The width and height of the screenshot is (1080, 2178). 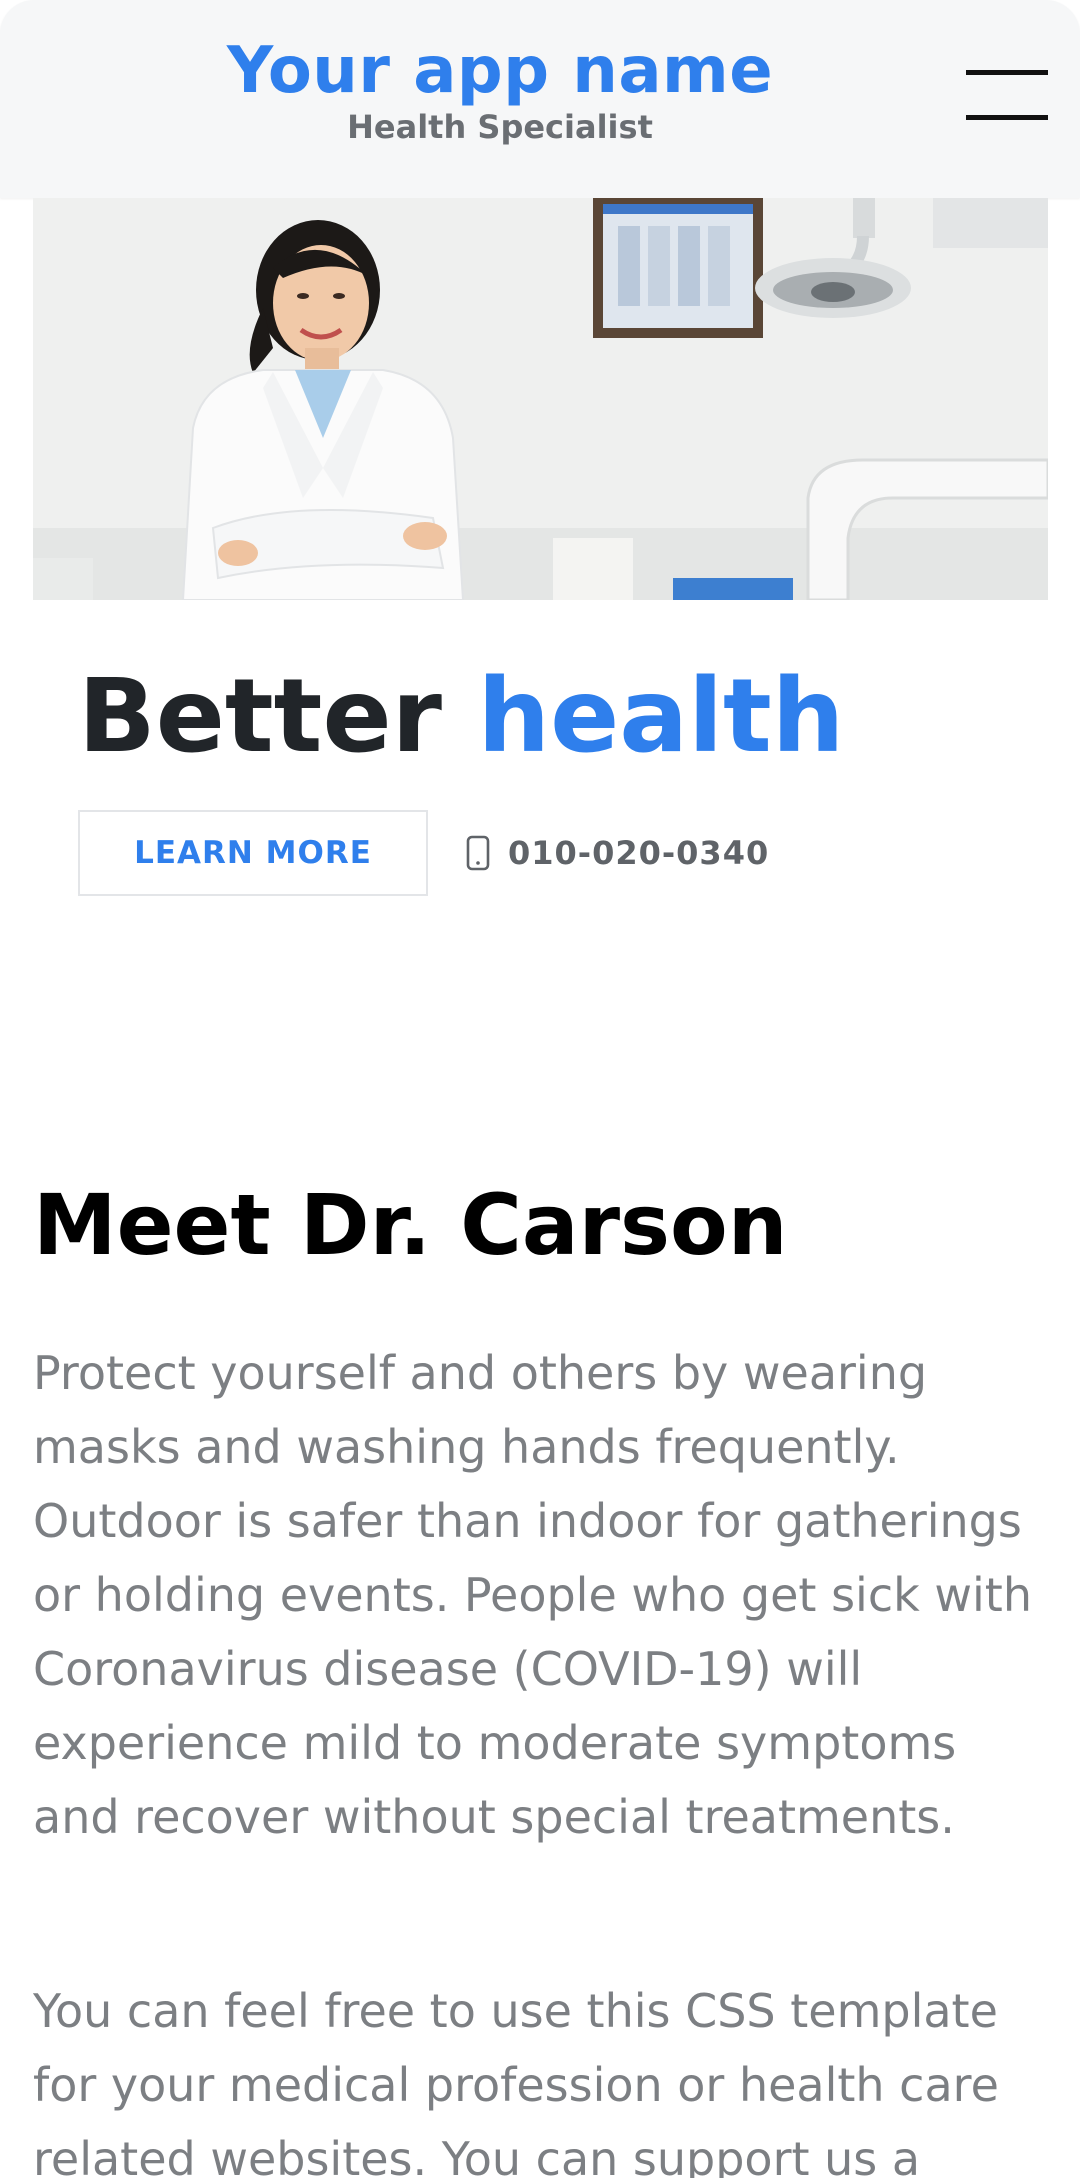 What do you see at coordinates (500, 127) in the screenshot?
I see `app-tagline: Health Specialist` at bounding box center [500, 127].